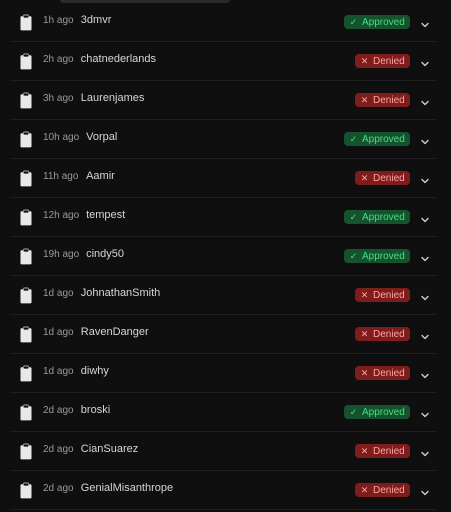 This screenshot has width=451, height=512. I want to click on list-item: 3h ago Laurenjames ✕ Denied, so click(223, 100).